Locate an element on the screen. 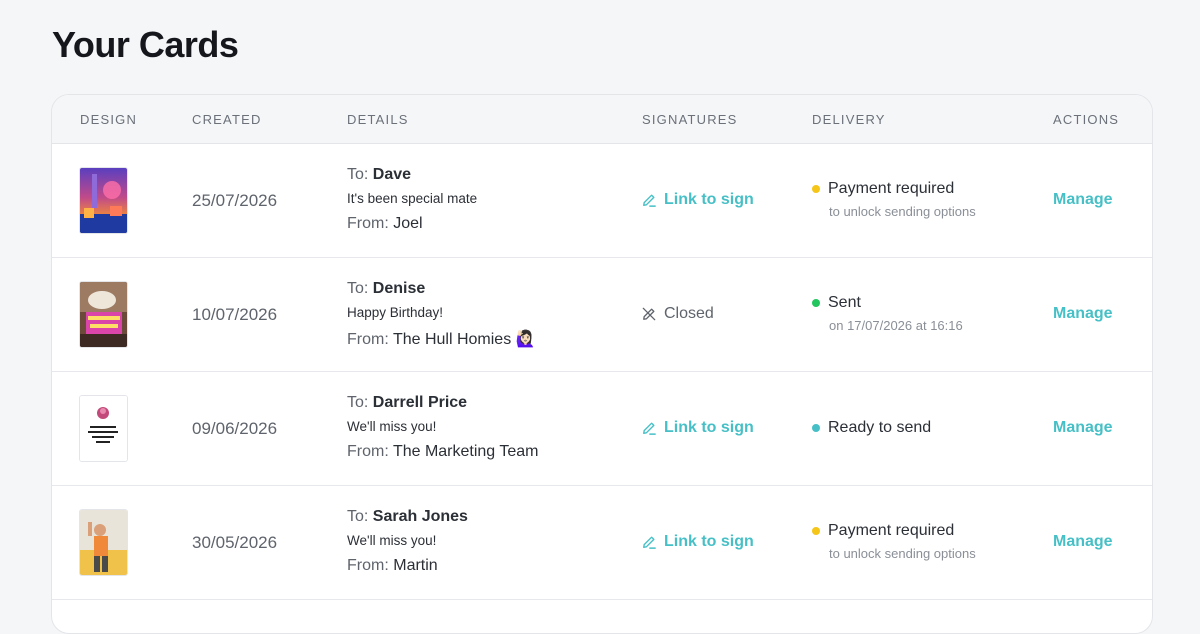 This screenshot has height=634, width=1200. card-message: It's been special mate is located at coordinates (412, 198).